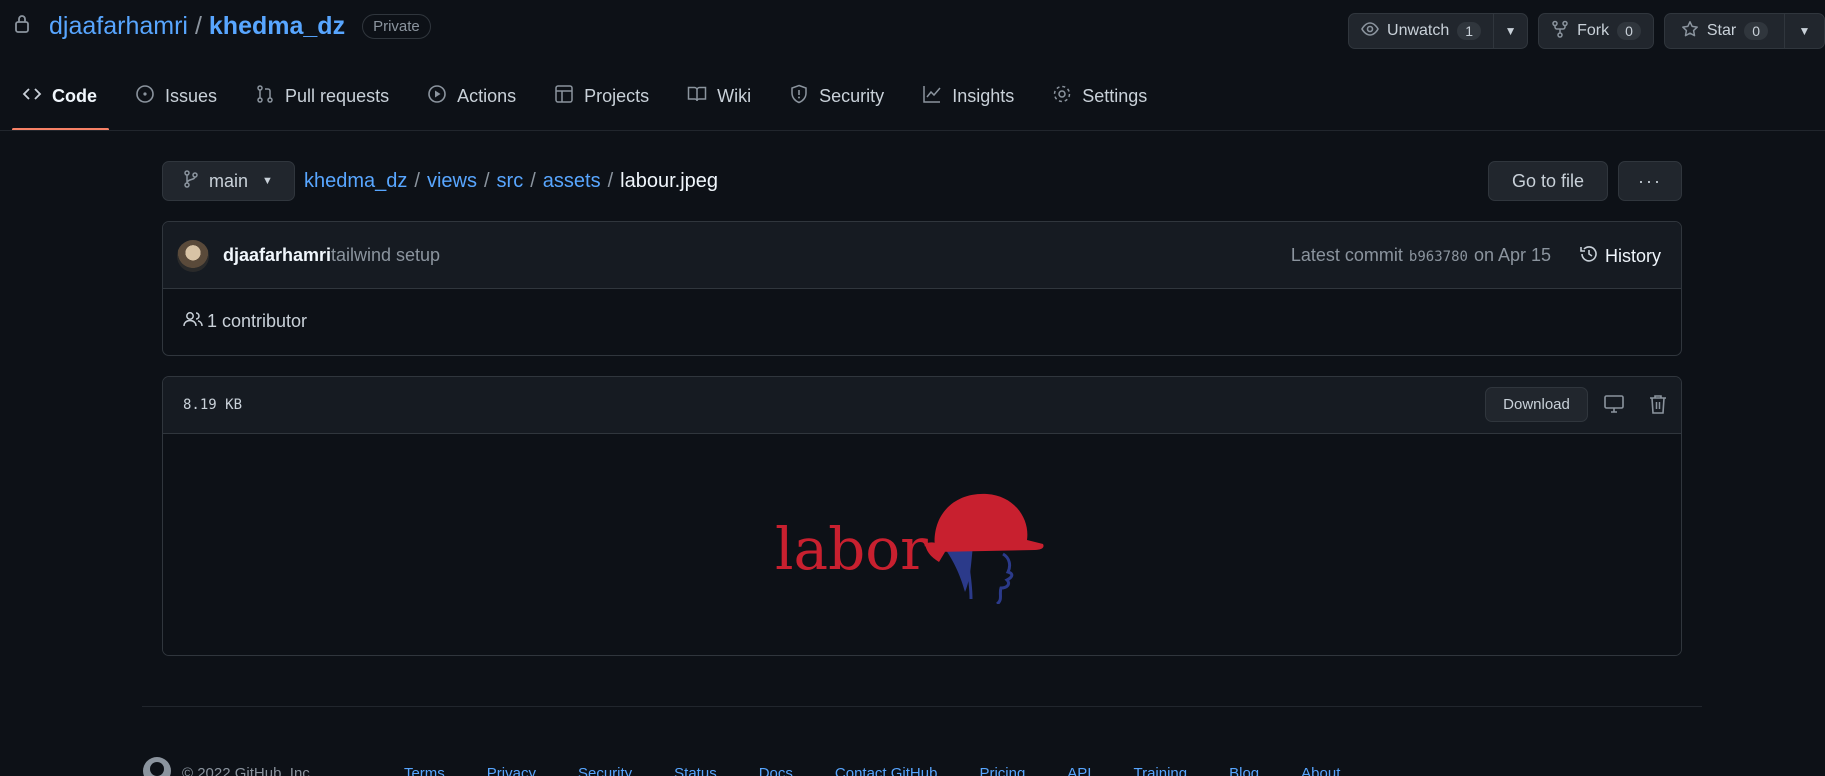 This screenshot has width=1825, height=776. I want to click on tab-label: Settings, so click(1115, 96).